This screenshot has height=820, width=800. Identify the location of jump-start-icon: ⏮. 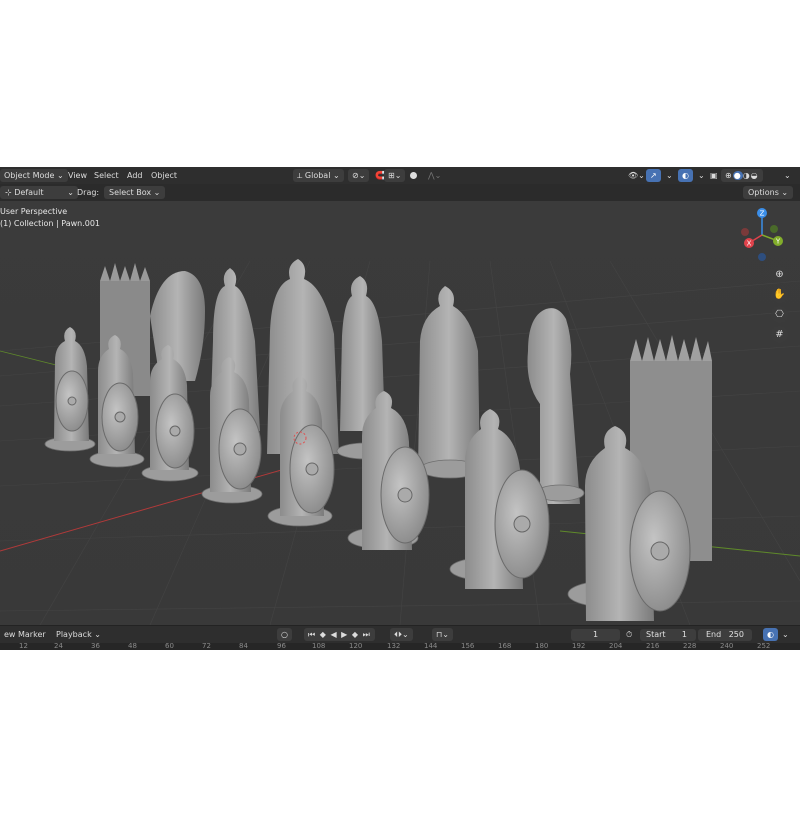
(312, 634).